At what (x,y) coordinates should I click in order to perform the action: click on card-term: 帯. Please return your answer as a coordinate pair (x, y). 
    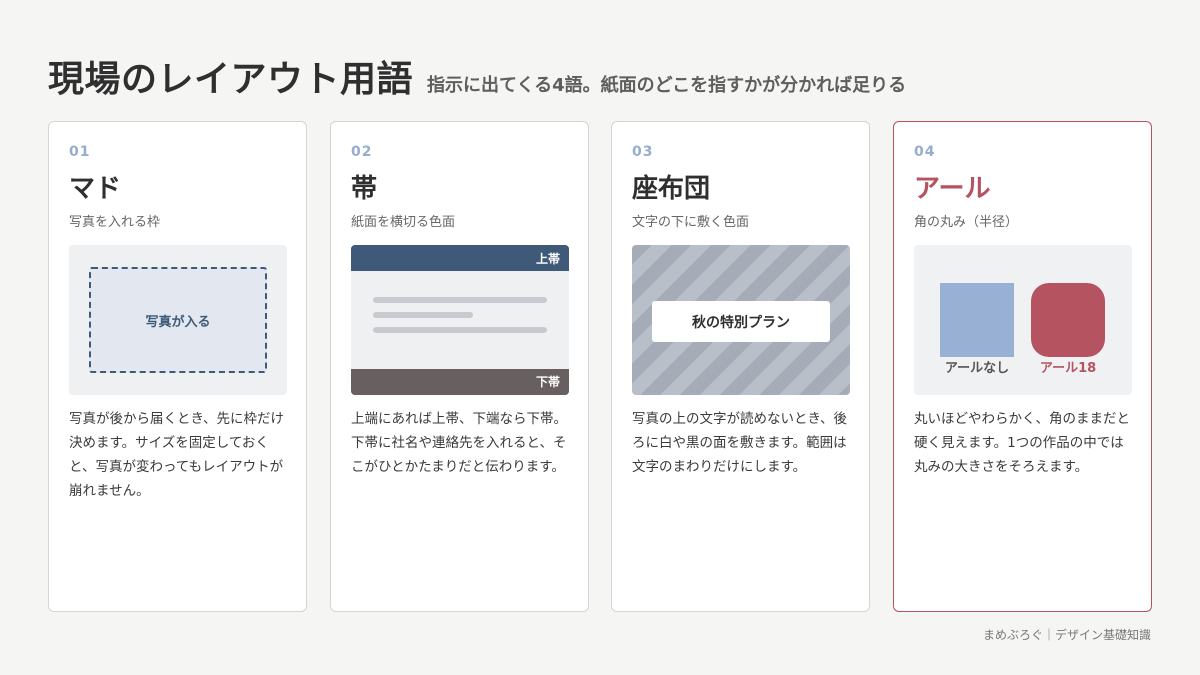
    Looking at the image, I should click on (364, 189).